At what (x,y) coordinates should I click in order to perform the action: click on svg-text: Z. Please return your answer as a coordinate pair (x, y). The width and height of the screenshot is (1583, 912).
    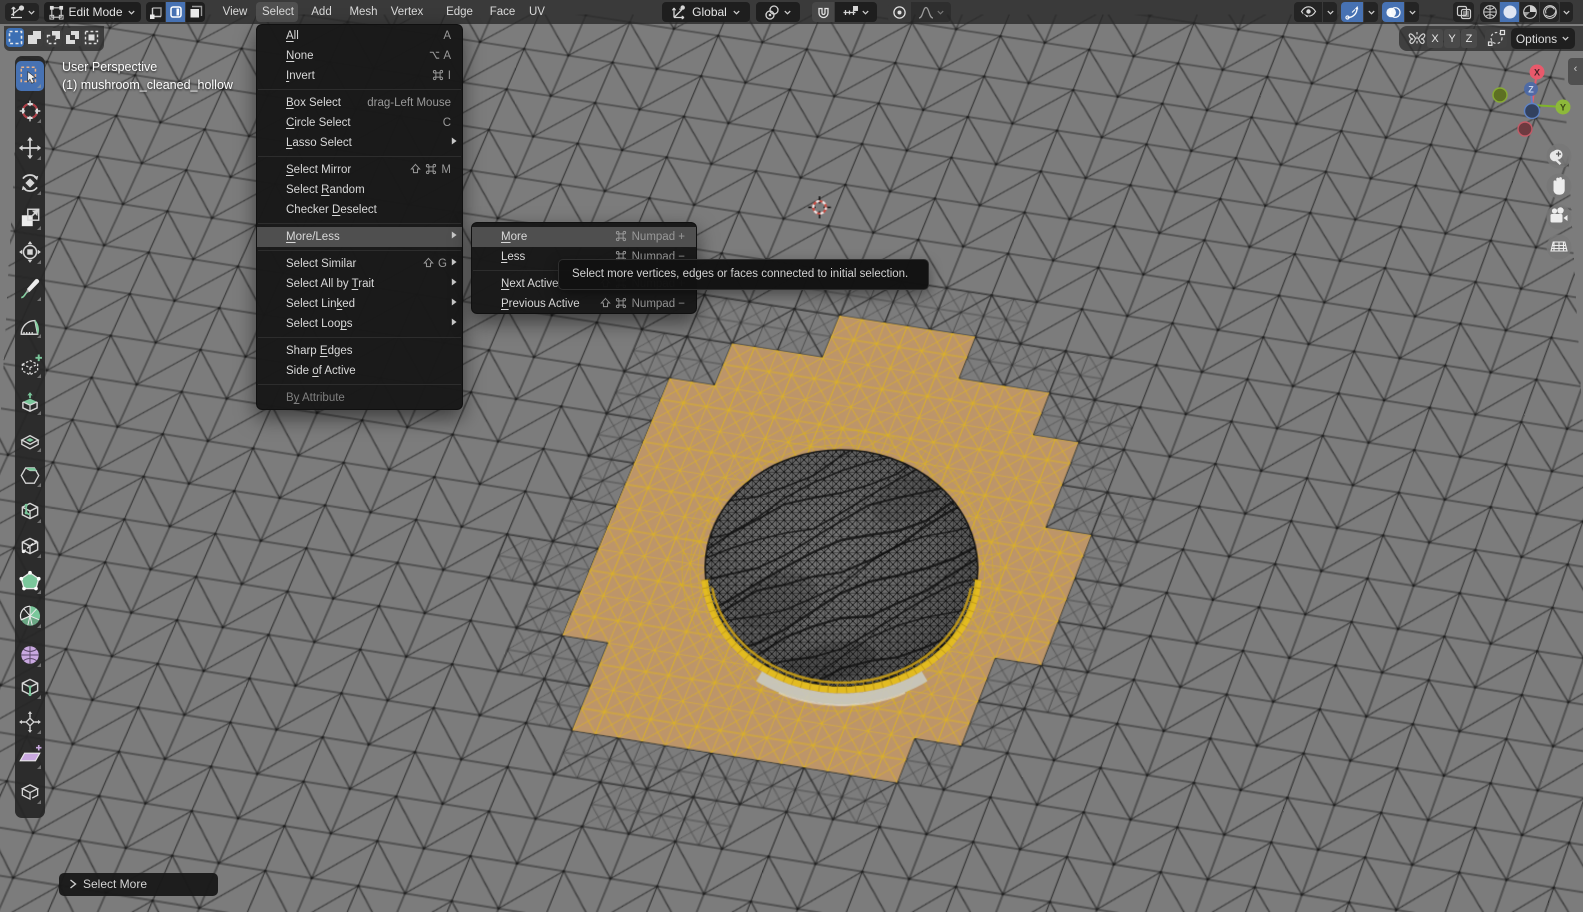
    Looking at the image, I should click on (1531, 90).